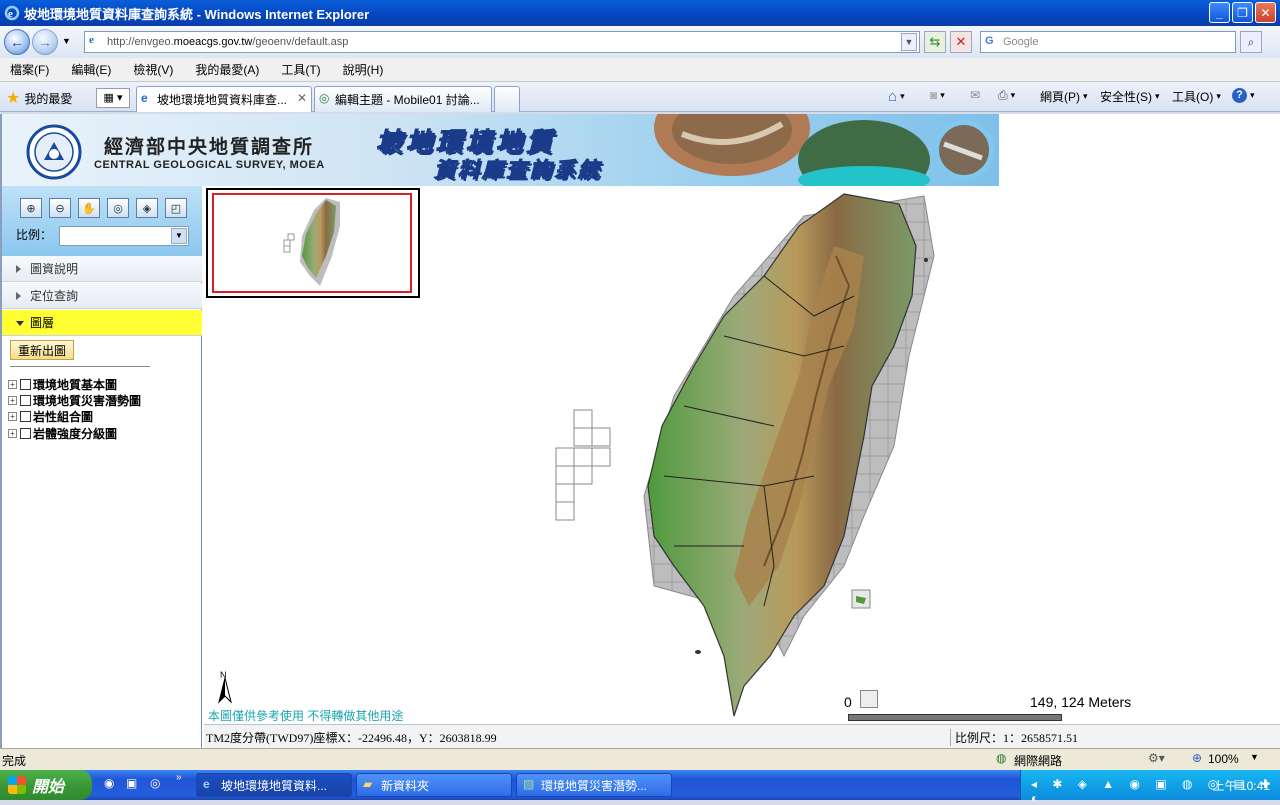 The height and width of the screenshot is (805, 1280). Describe the element at coordinates (89, 208) in the screenshot. I see `pan-button: ✋` at that location.